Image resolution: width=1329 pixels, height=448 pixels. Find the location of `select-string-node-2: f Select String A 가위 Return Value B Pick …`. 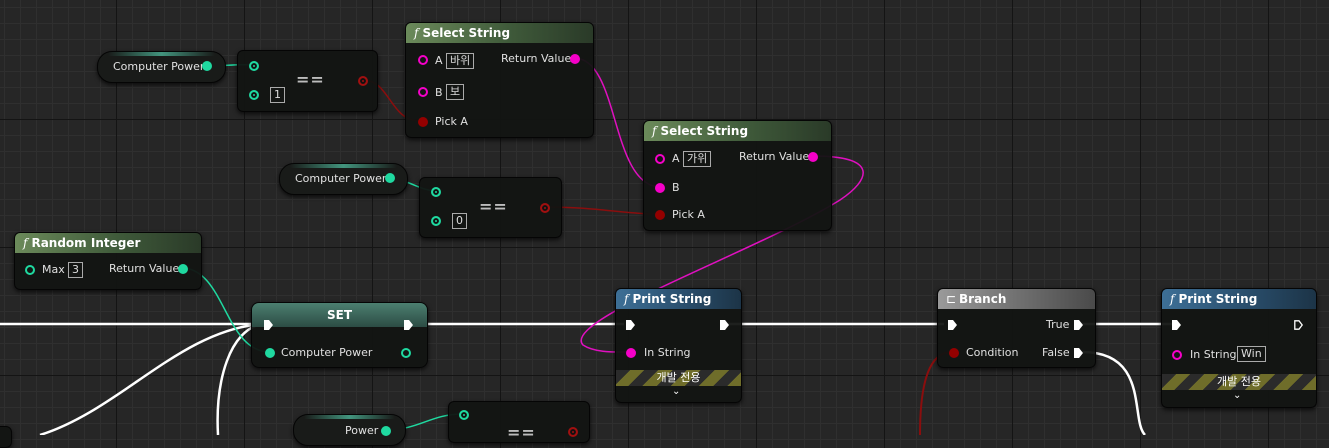

select-string-node-2: f Select String A 가위 Return Value B Pick … is located at coordinates (737, 175).